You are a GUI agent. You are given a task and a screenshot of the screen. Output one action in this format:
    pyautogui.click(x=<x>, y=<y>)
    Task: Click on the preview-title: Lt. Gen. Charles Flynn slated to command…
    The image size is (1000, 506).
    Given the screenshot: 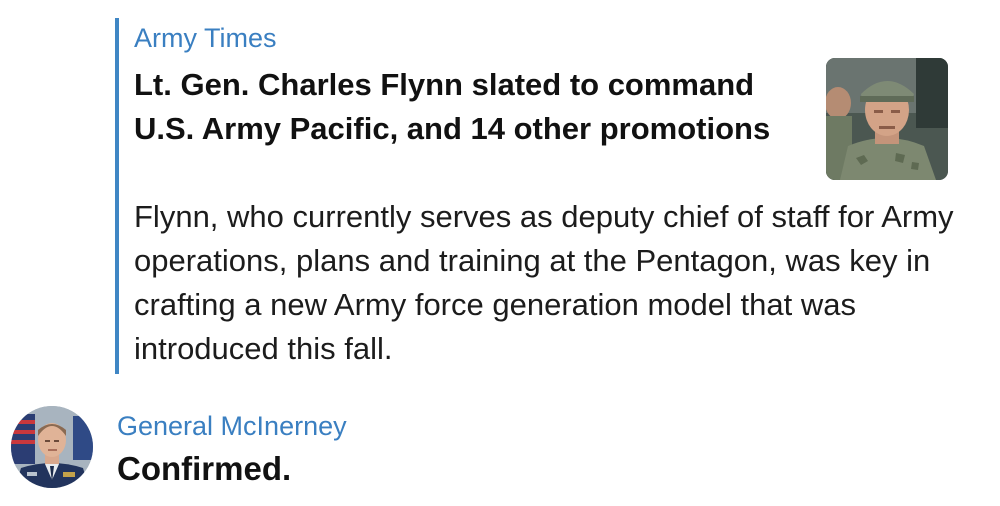 What is the action you would take?
    pyautogui.click(x=459, y=107)
    